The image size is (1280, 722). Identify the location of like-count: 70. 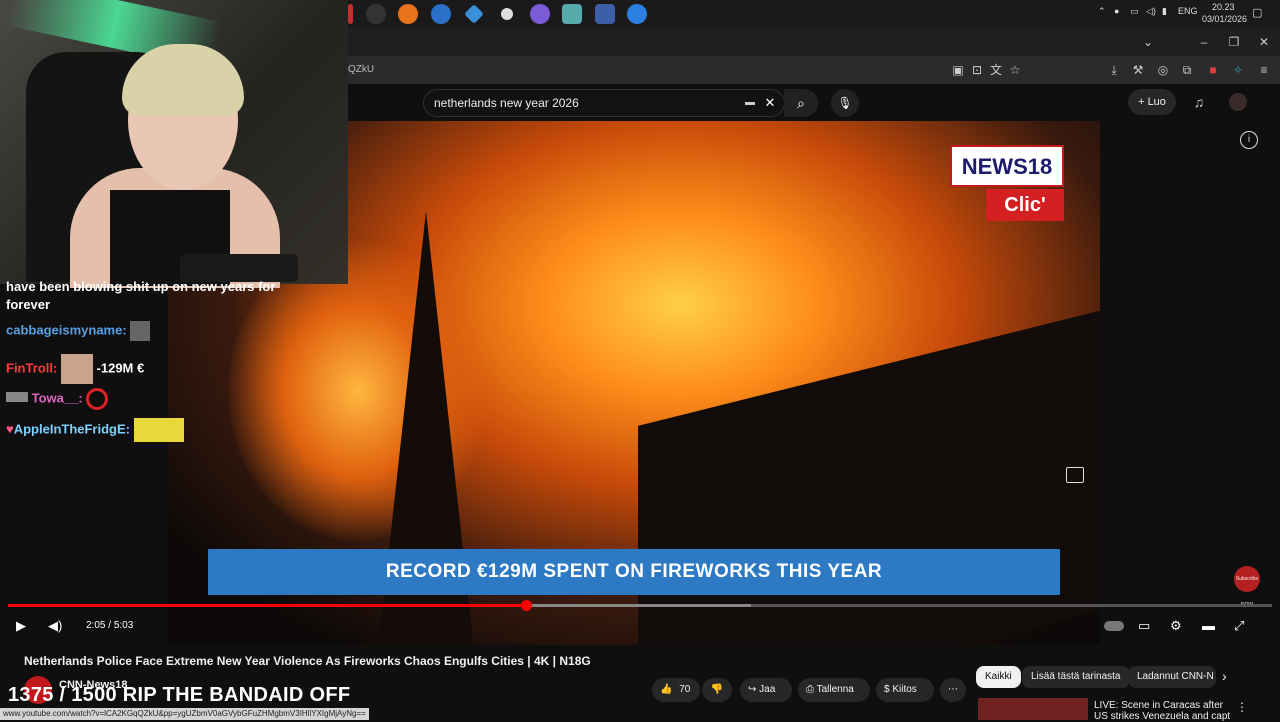
(685, 689).